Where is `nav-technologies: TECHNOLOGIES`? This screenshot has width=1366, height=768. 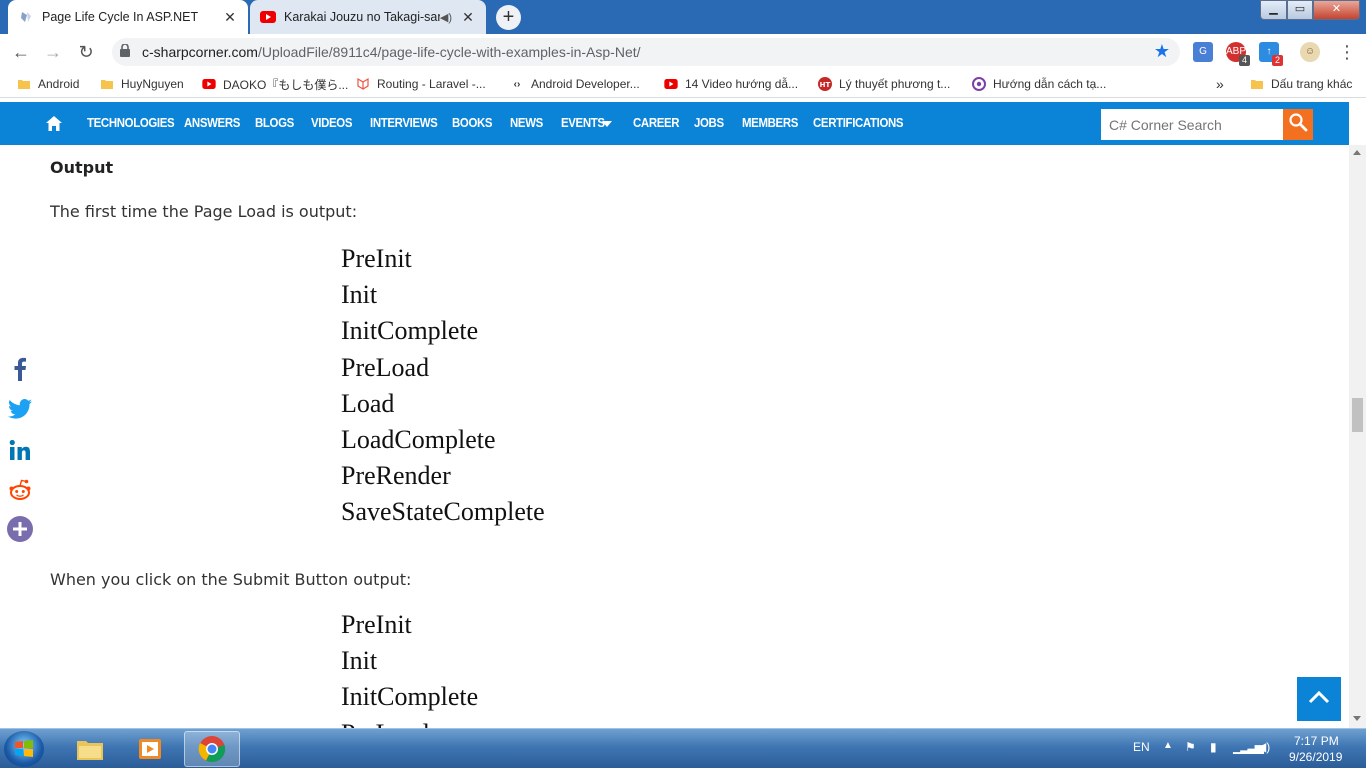 nav-technologies: TECHNOLOGIES is located at coordinates (131, 122).